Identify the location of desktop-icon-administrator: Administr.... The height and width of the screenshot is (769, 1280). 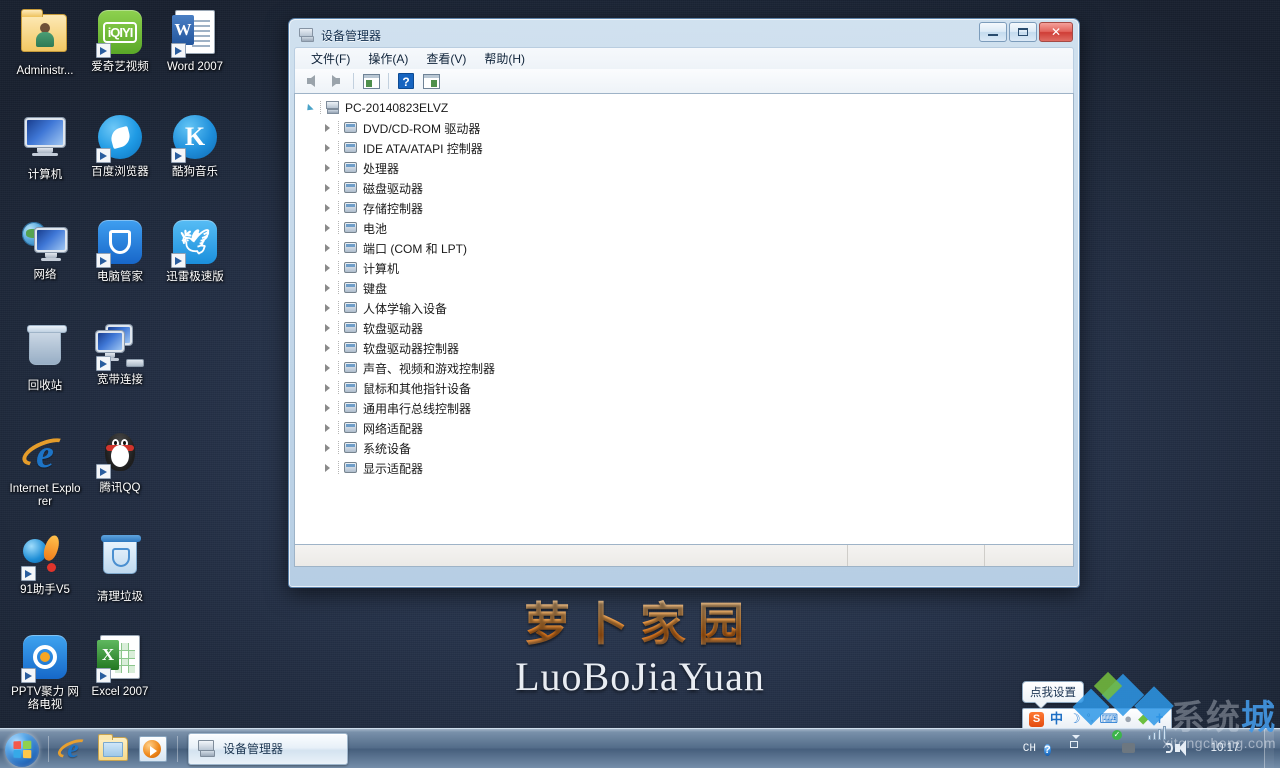
(45, 43).